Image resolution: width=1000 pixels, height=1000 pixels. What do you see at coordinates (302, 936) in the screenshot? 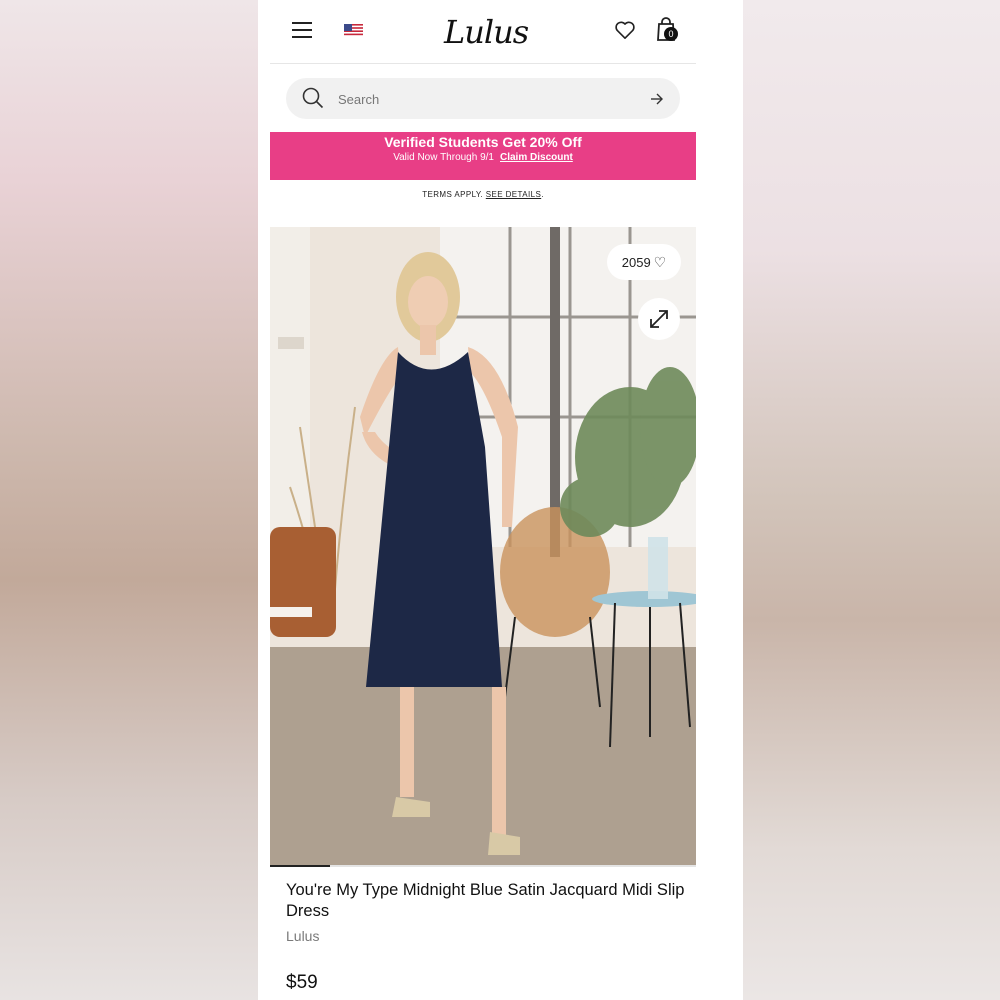
I see `product-brand: Lulus` at bounding box center [302, 936].